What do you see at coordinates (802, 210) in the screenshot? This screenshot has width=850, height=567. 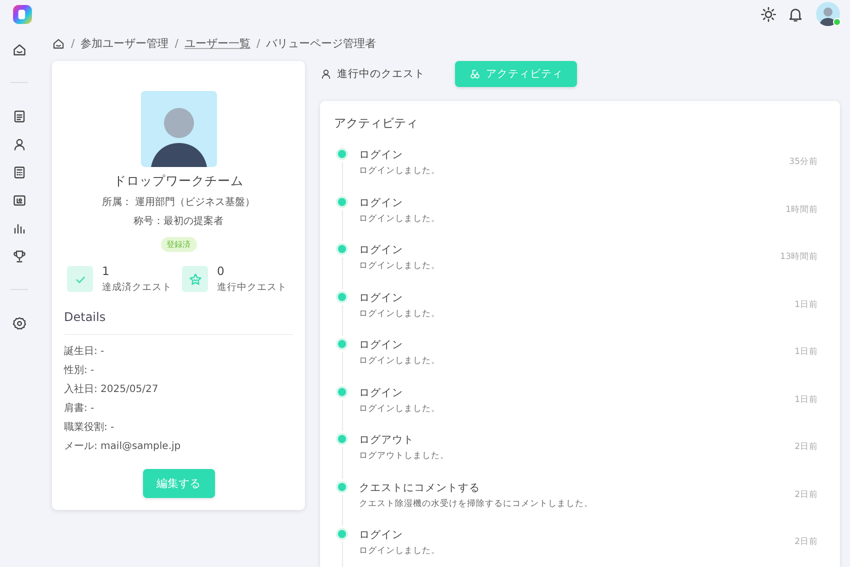 I see `activity-time: 1時間前` at bounding box center [802, 210].